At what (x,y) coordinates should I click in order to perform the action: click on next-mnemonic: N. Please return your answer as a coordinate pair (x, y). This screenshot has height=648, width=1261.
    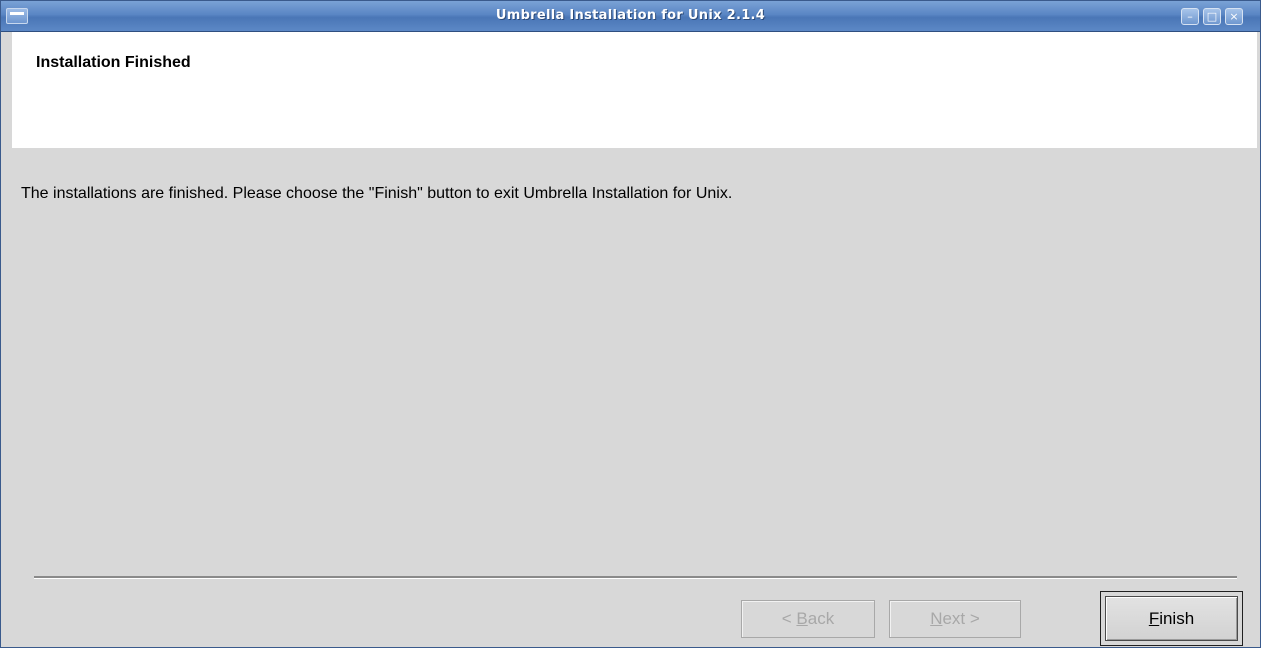
    Looking at the image, I should click on (936, 618).